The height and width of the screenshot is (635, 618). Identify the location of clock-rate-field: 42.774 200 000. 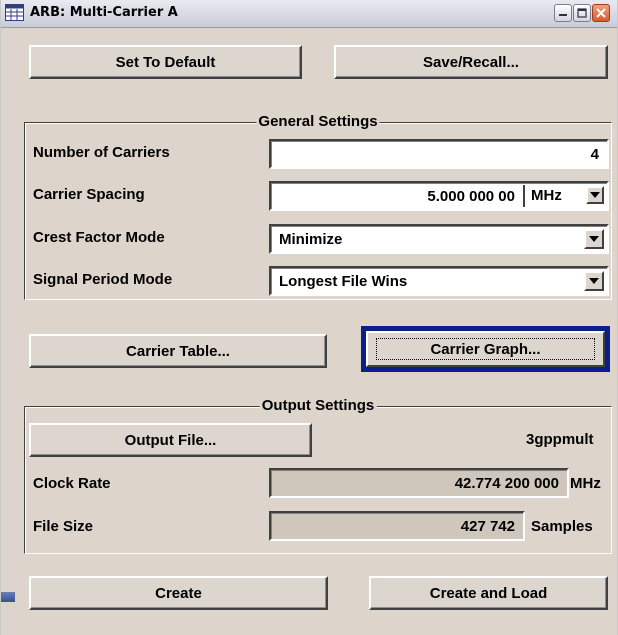
(419, 483).